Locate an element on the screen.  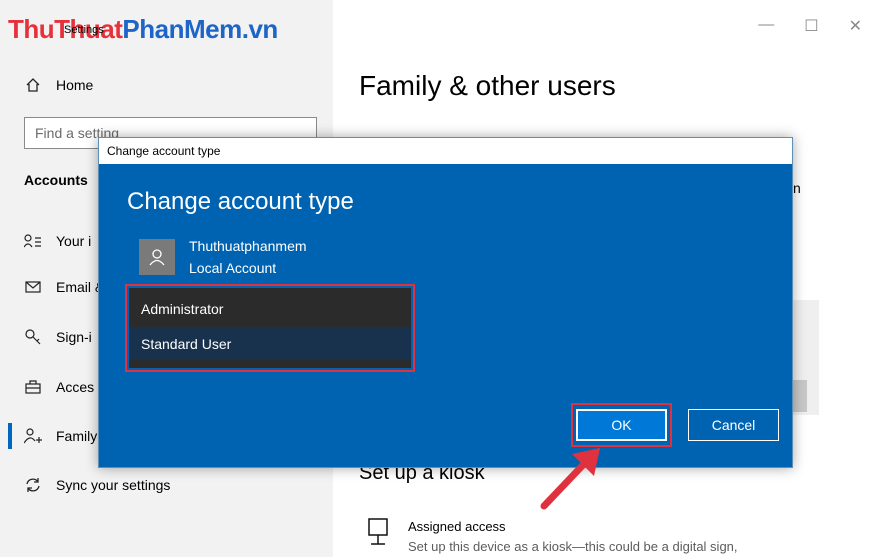
sidebar-item-label: Email & is located at coordinates (80, 287).